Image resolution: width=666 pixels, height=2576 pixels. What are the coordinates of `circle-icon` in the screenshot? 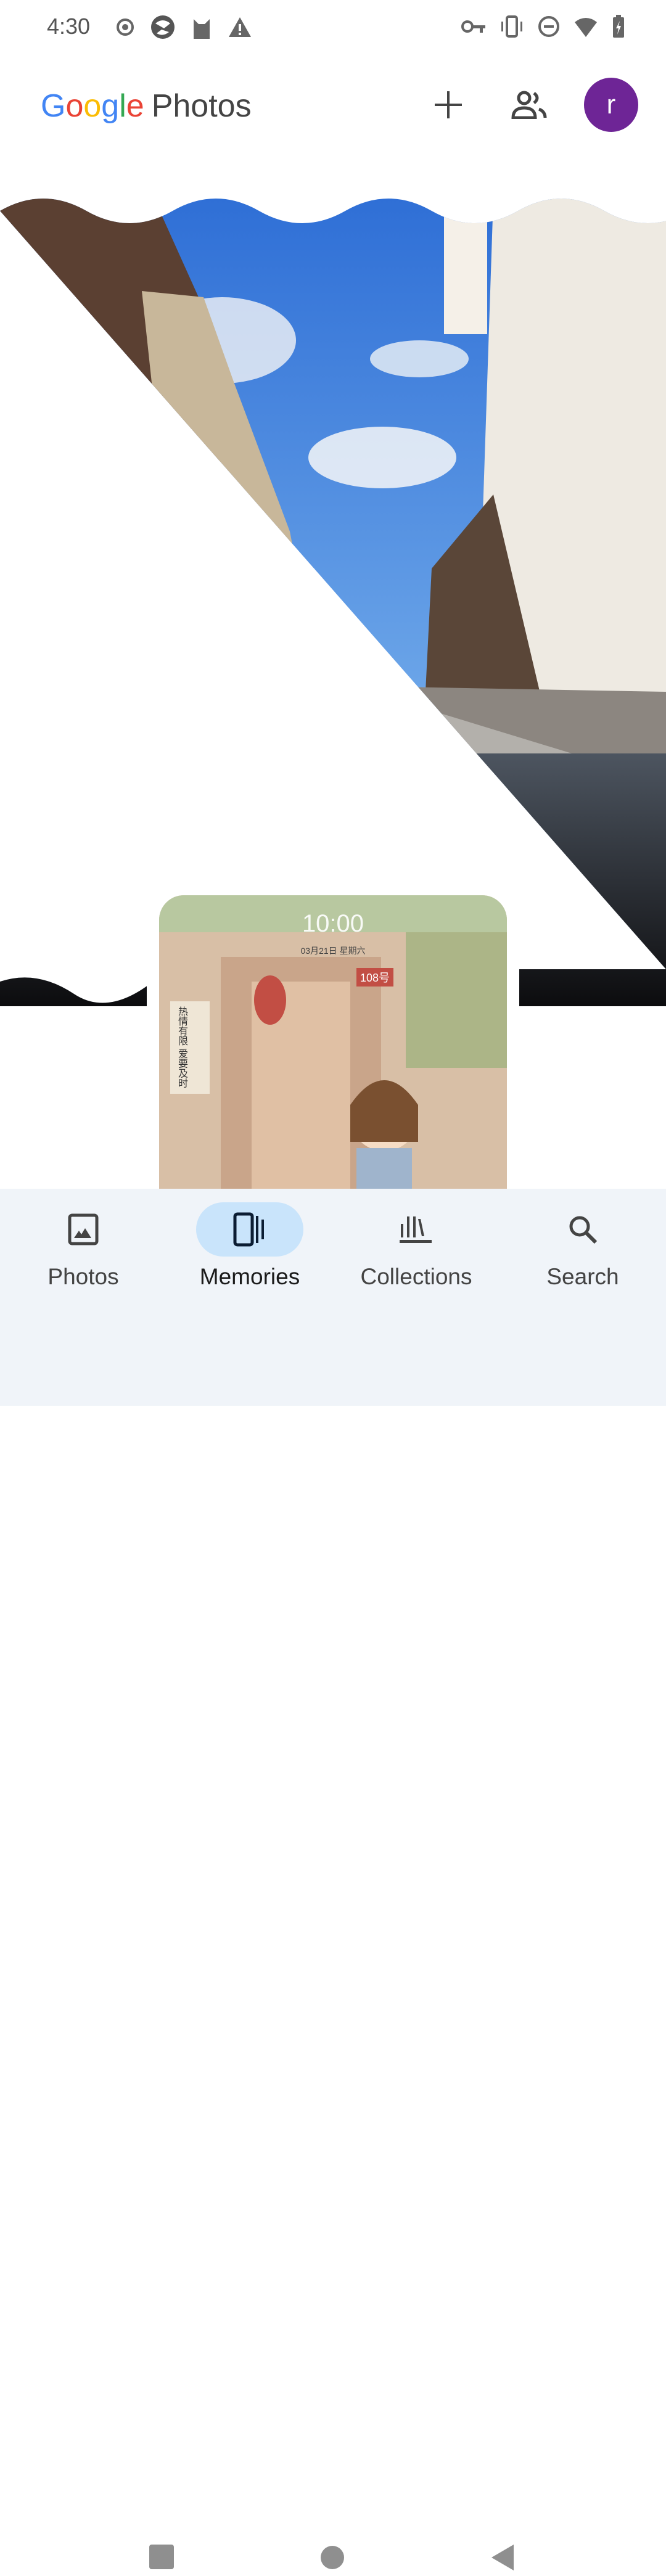 It's located at (332, 2557).